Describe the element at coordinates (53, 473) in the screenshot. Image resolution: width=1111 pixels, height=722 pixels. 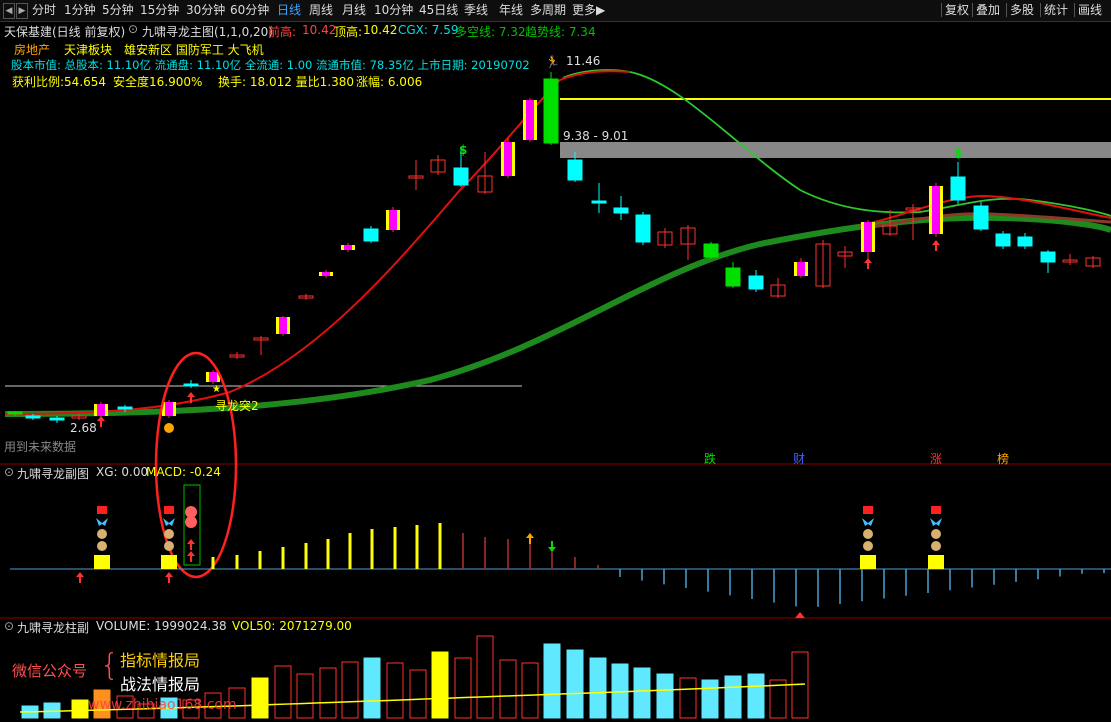
I see `macd-panel-title: 九啸寻龙副图` at that location.